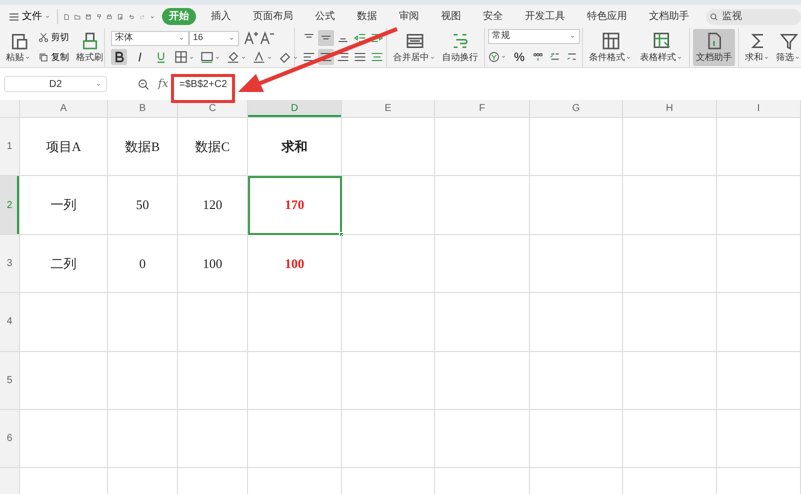  What do you see at coordinates (325, 16) in the screenshot?
I see `ribbon-tab: 公式` at bounding box center [325, 16].